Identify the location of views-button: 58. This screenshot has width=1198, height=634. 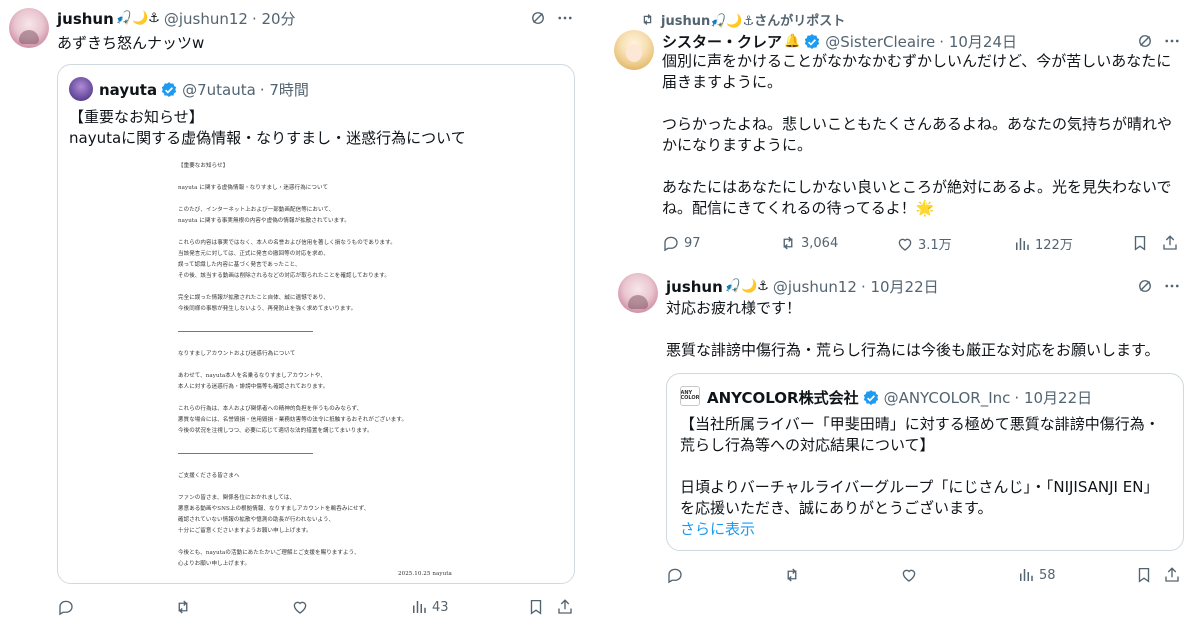
(1036, 575).